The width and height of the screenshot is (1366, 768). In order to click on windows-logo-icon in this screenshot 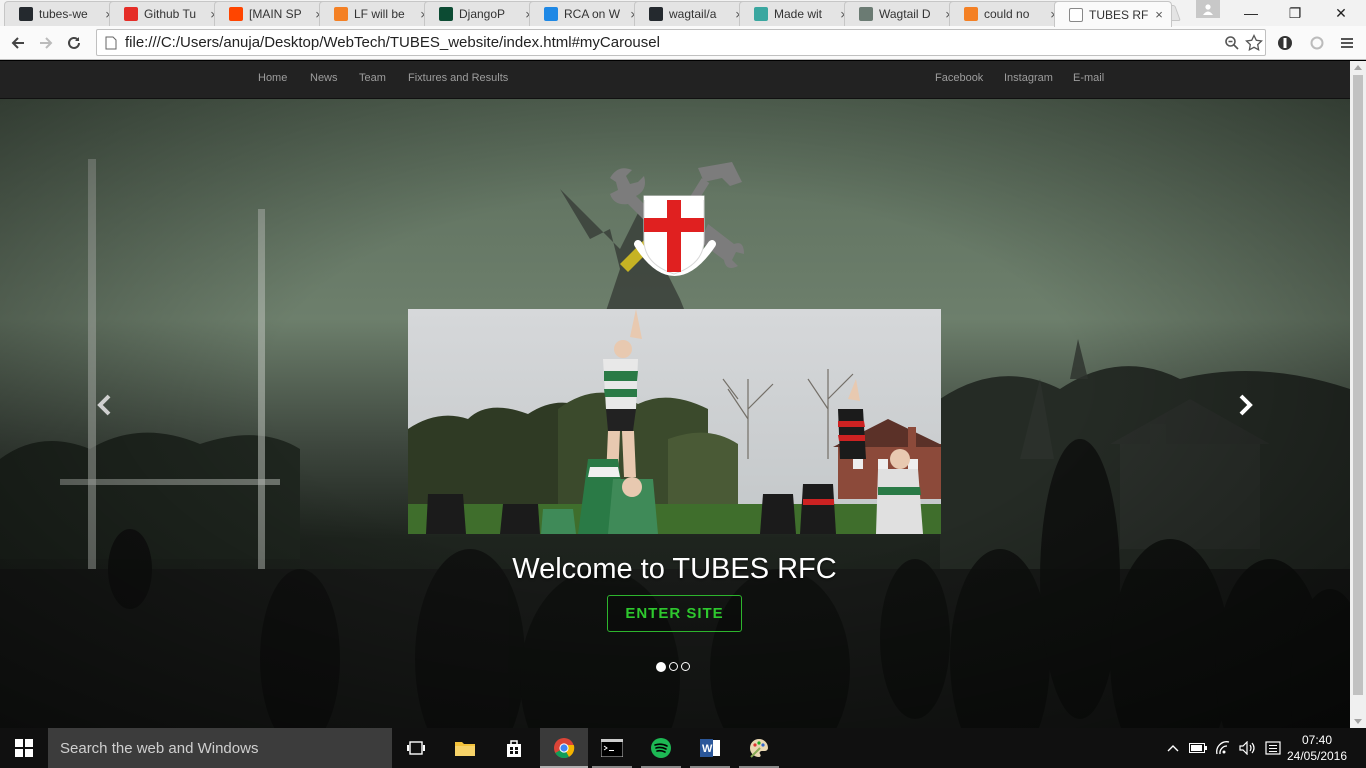, I will do `click(24, 748)`.